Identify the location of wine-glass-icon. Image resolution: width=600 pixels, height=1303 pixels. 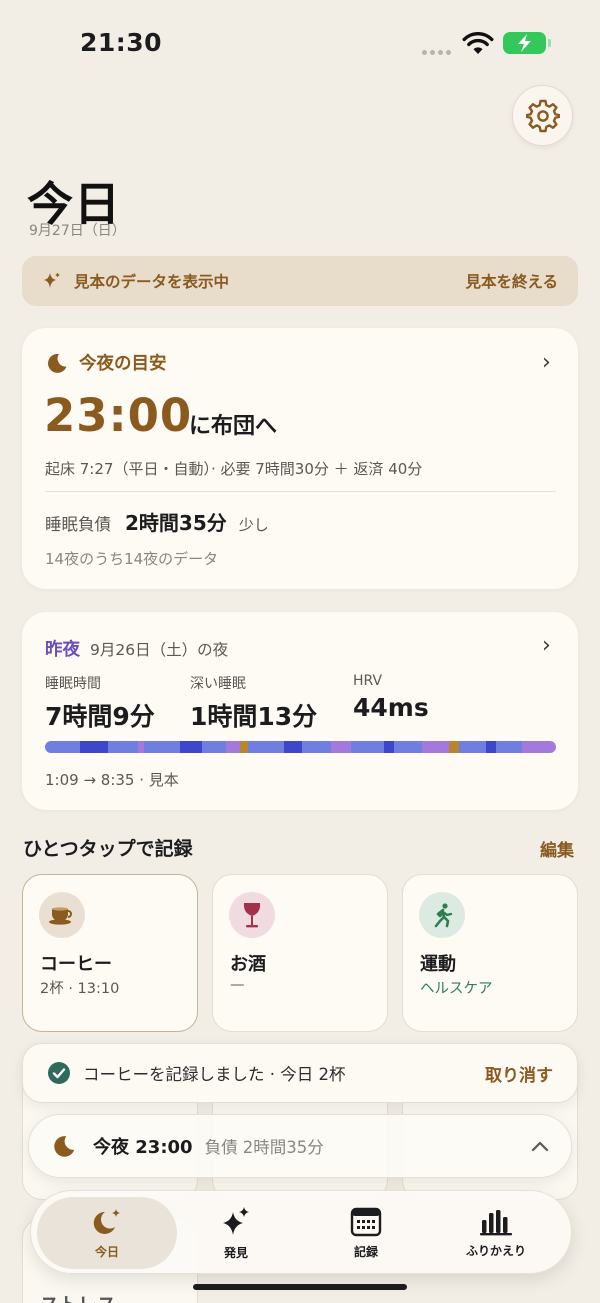
(252, 915).